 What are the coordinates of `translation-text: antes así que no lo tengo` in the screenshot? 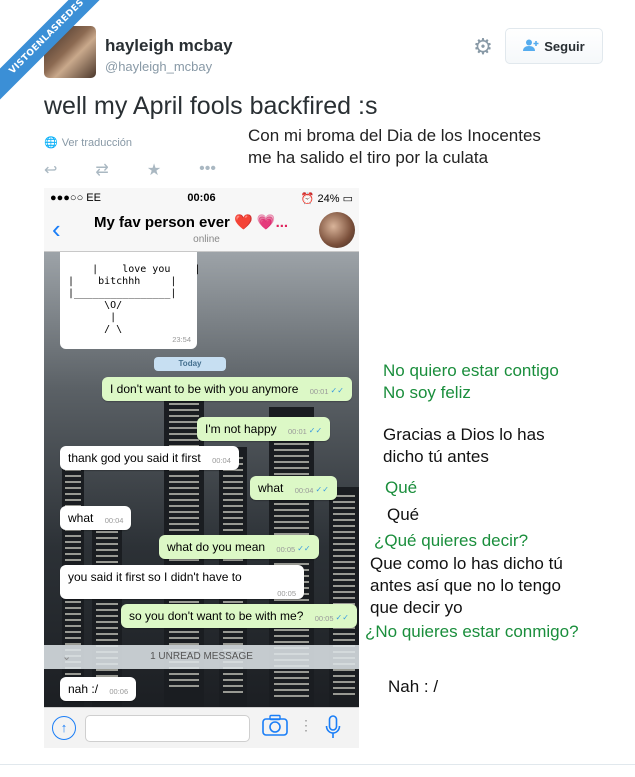 It's located at (465, 585).